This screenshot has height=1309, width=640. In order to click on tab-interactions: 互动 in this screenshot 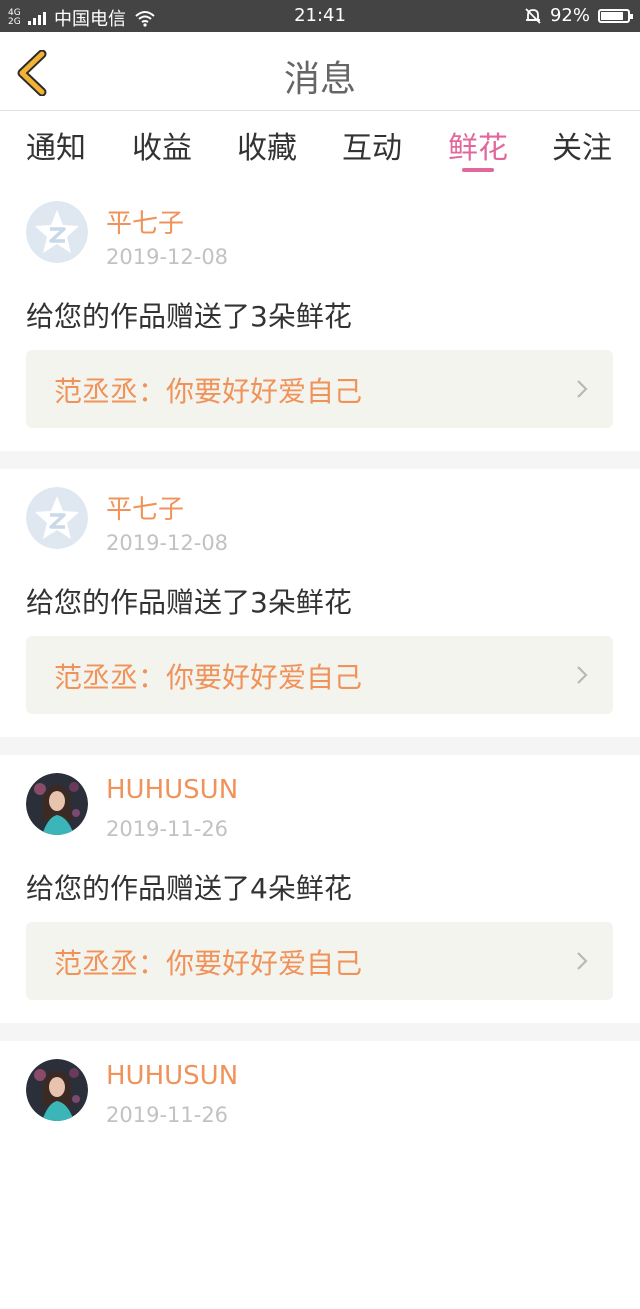, I will do `click(372, 145)`.